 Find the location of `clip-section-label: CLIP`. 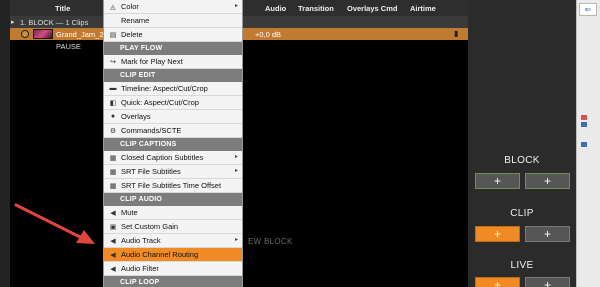

clip-section-label: CLIP is located at coordinates (522, 213).